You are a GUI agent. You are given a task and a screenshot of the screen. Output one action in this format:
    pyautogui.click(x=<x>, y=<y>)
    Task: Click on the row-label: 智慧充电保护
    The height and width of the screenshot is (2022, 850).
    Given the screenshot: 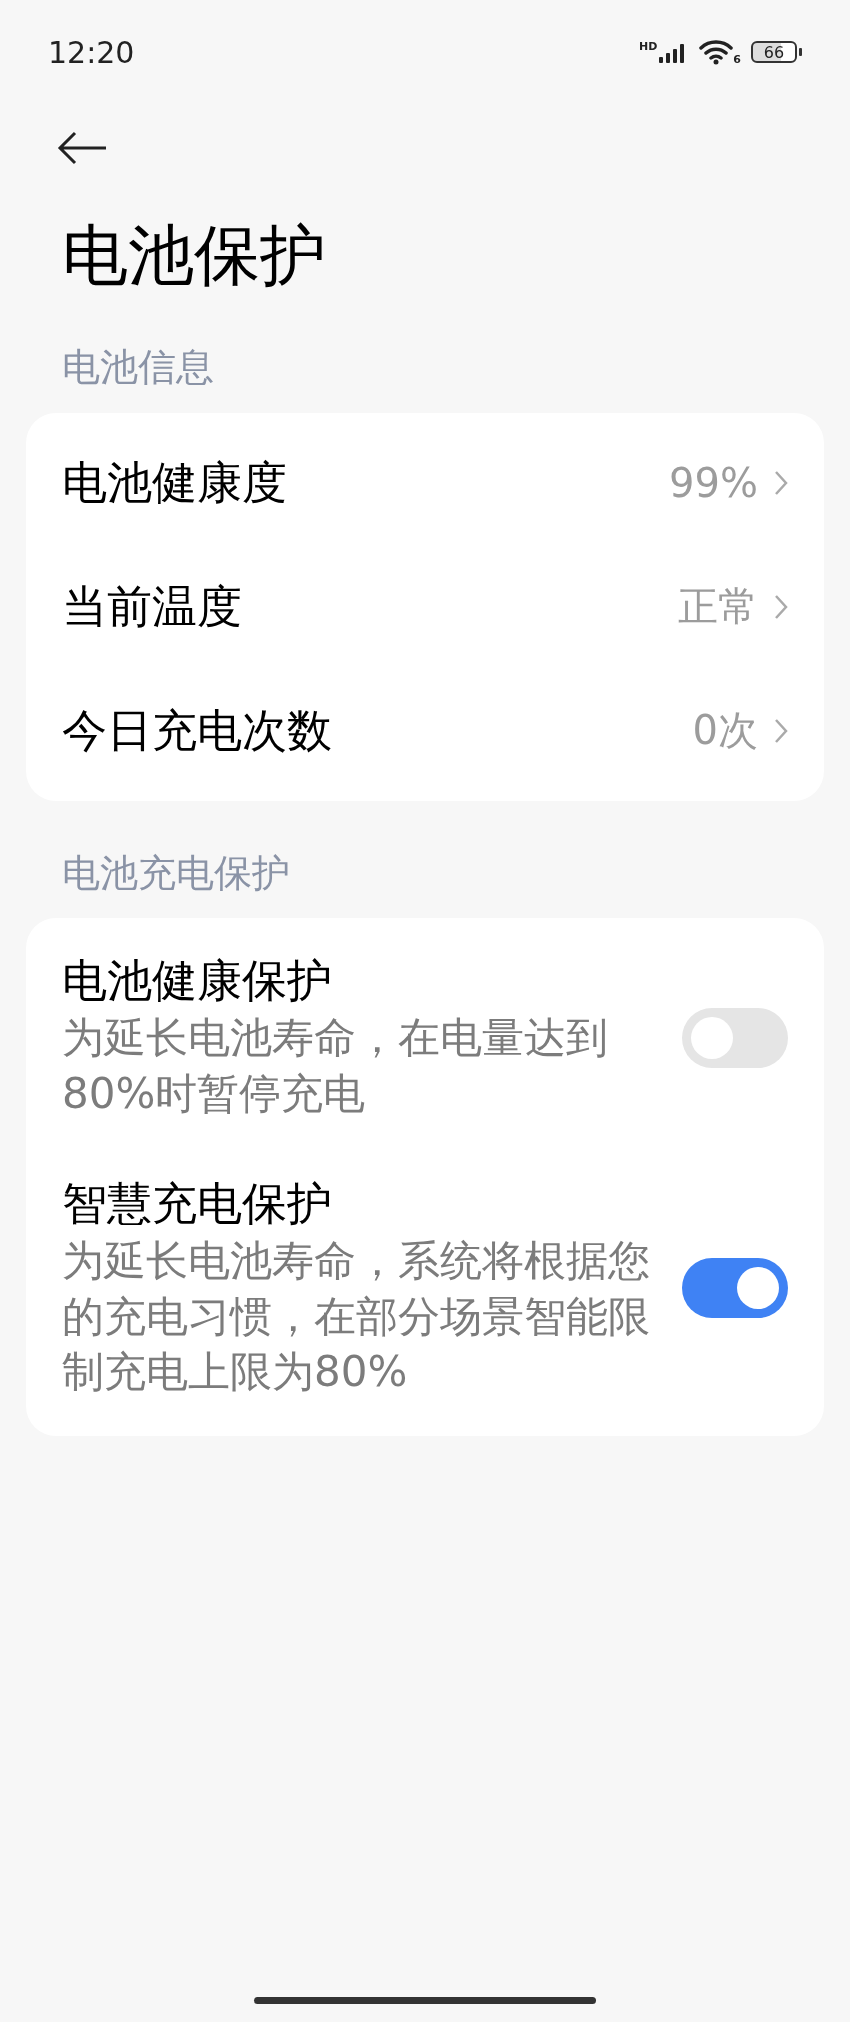 What is the action you would take?
    pyautogui.click(x=197, y=1204)
    